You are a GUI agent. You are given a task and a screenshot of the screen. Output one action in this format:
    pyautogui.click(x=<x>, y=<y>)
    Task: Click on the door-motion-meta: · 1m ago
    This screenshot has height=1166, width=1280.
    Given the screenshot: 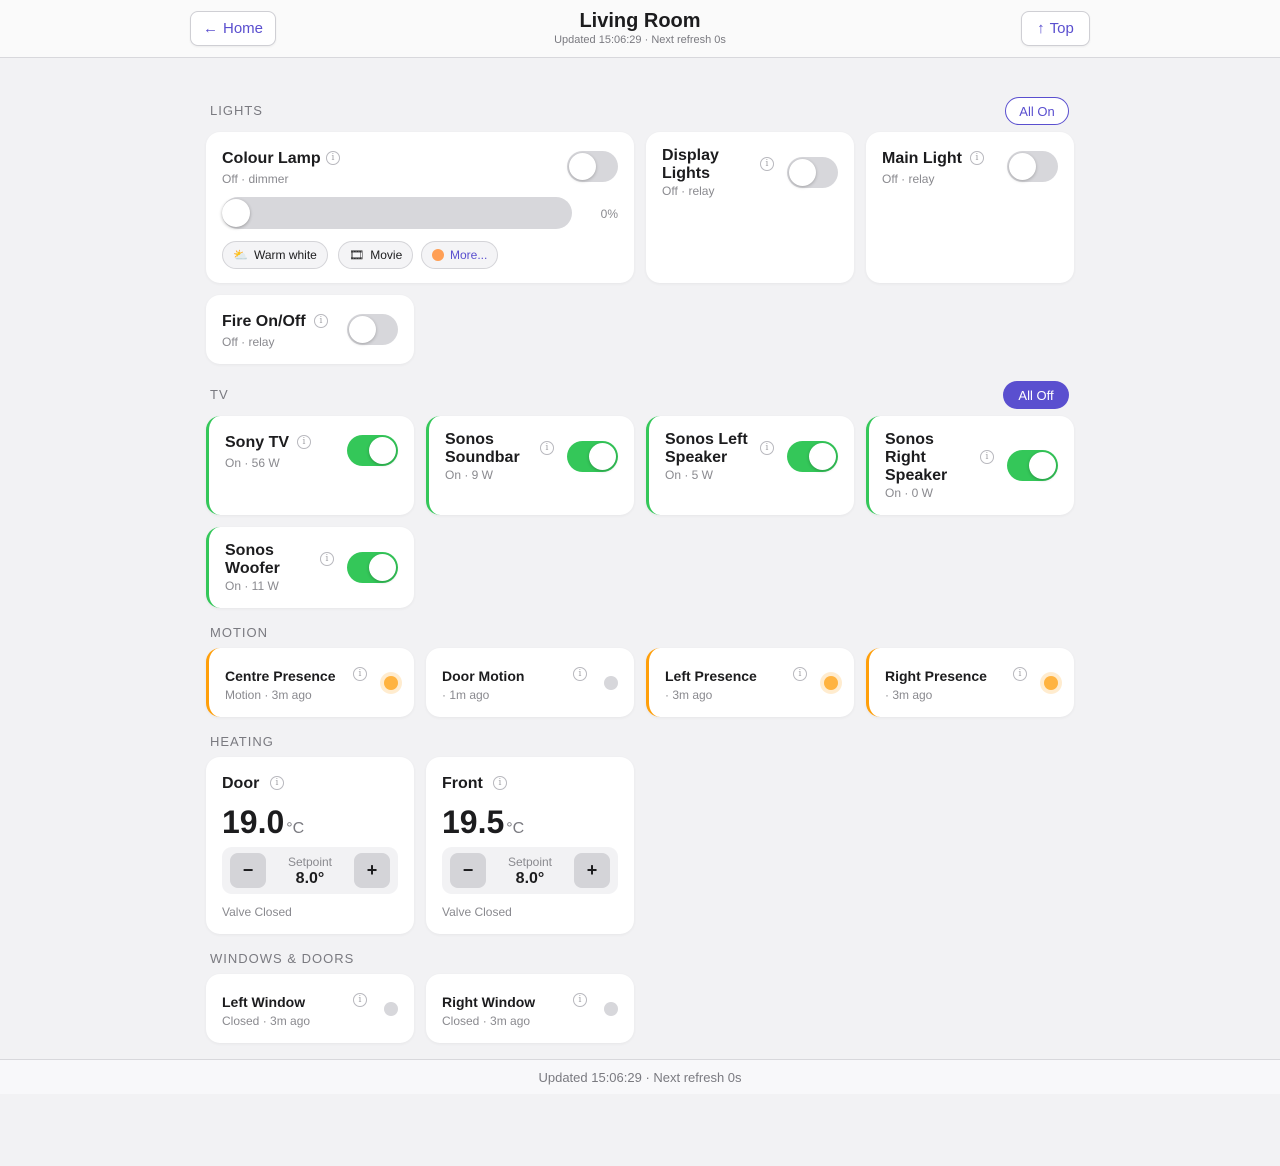 What is the action you would take?
    pyautogui.click(x=466, y=695)
    